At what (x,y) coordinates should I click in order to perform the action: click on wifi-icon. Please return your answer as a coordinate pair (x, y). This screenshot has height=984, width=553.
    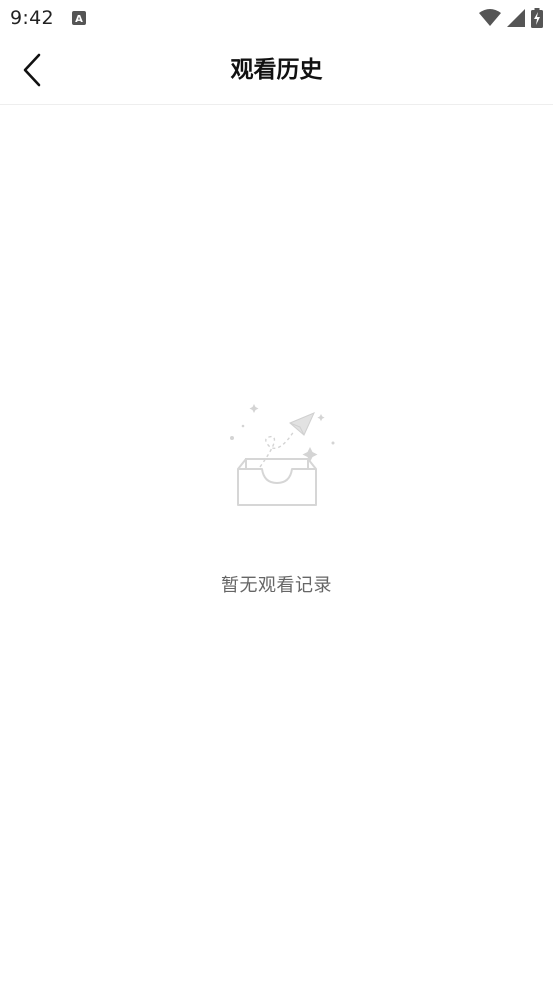
    Looking at the image, I should click on (490, 17).